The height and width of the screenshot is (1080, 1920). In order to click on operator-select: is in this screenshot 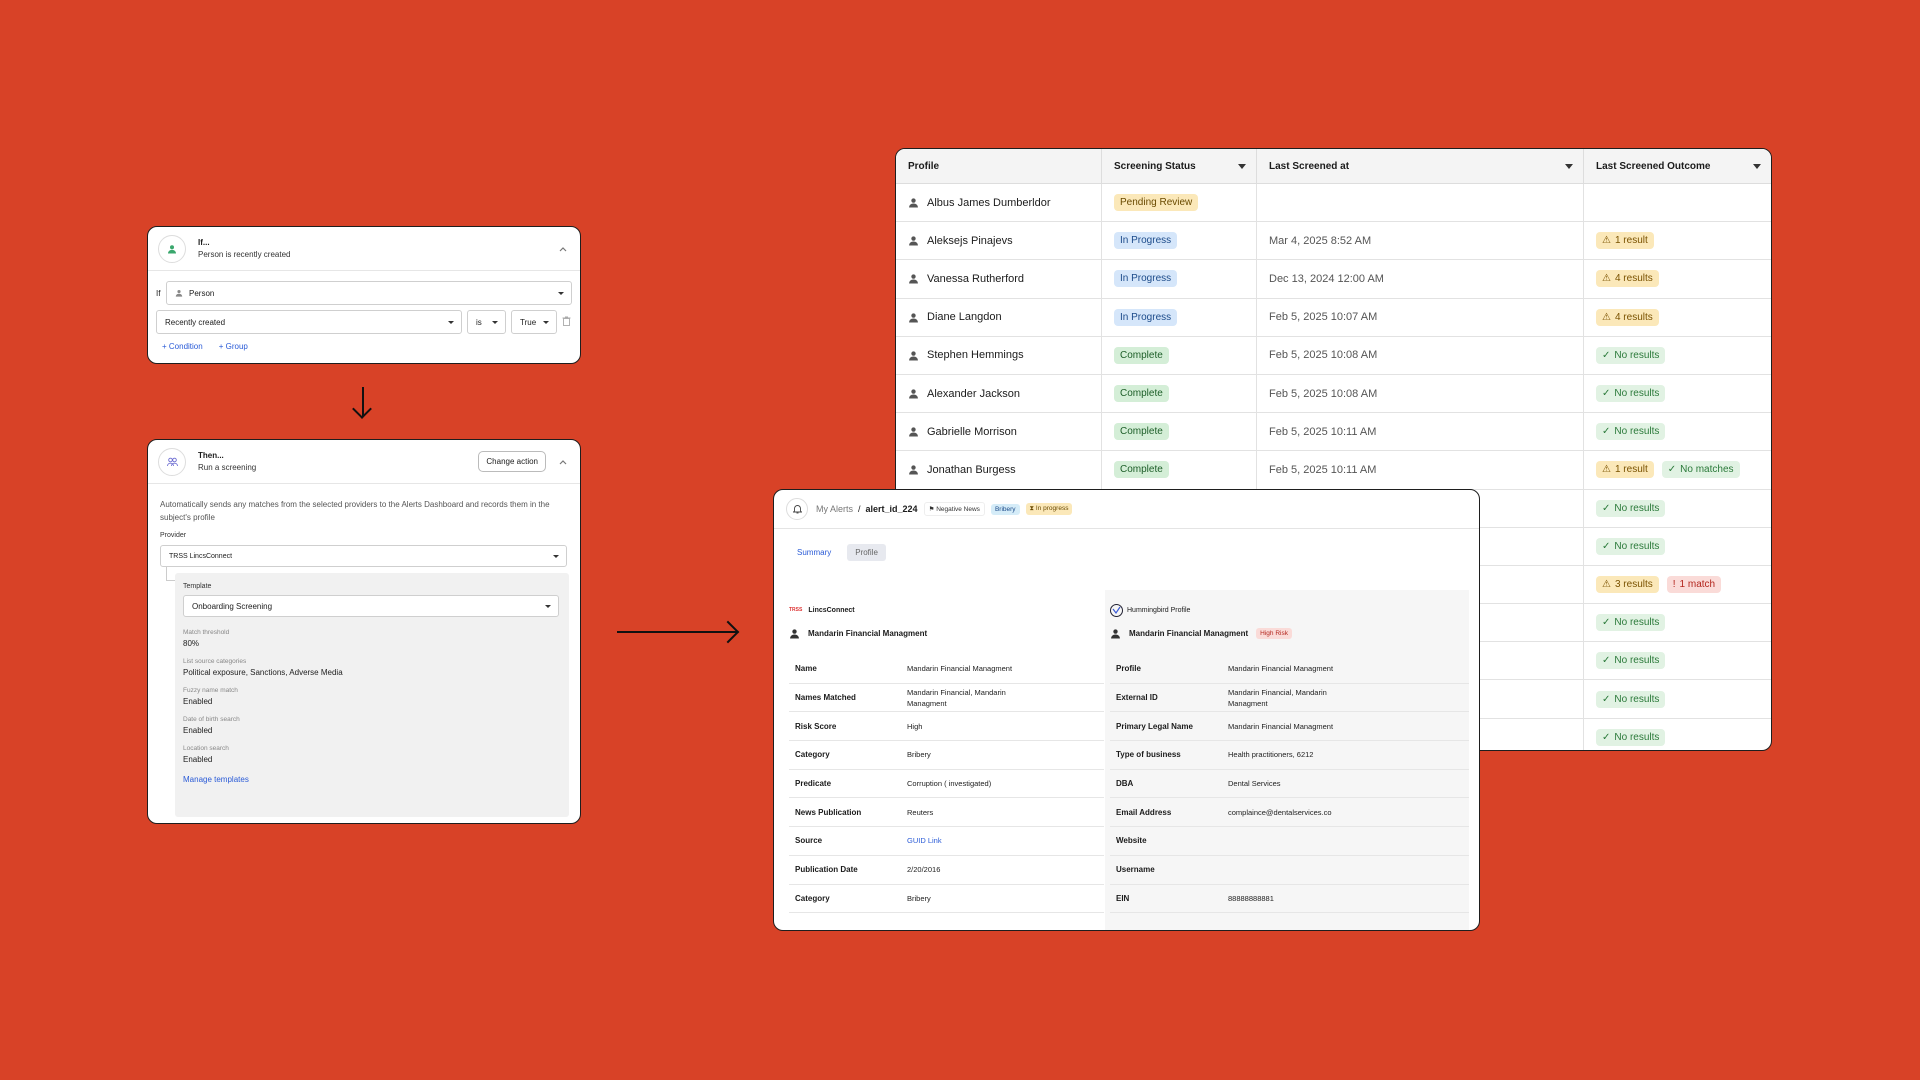, I will do `click(486, 322)`.